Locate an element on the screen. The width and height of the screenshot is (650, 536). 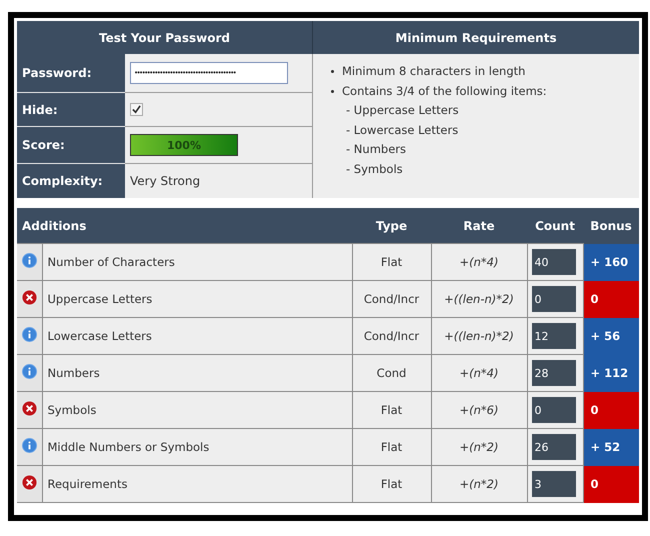
panel-title: Test Your Password is located at coordinates (164, 37).